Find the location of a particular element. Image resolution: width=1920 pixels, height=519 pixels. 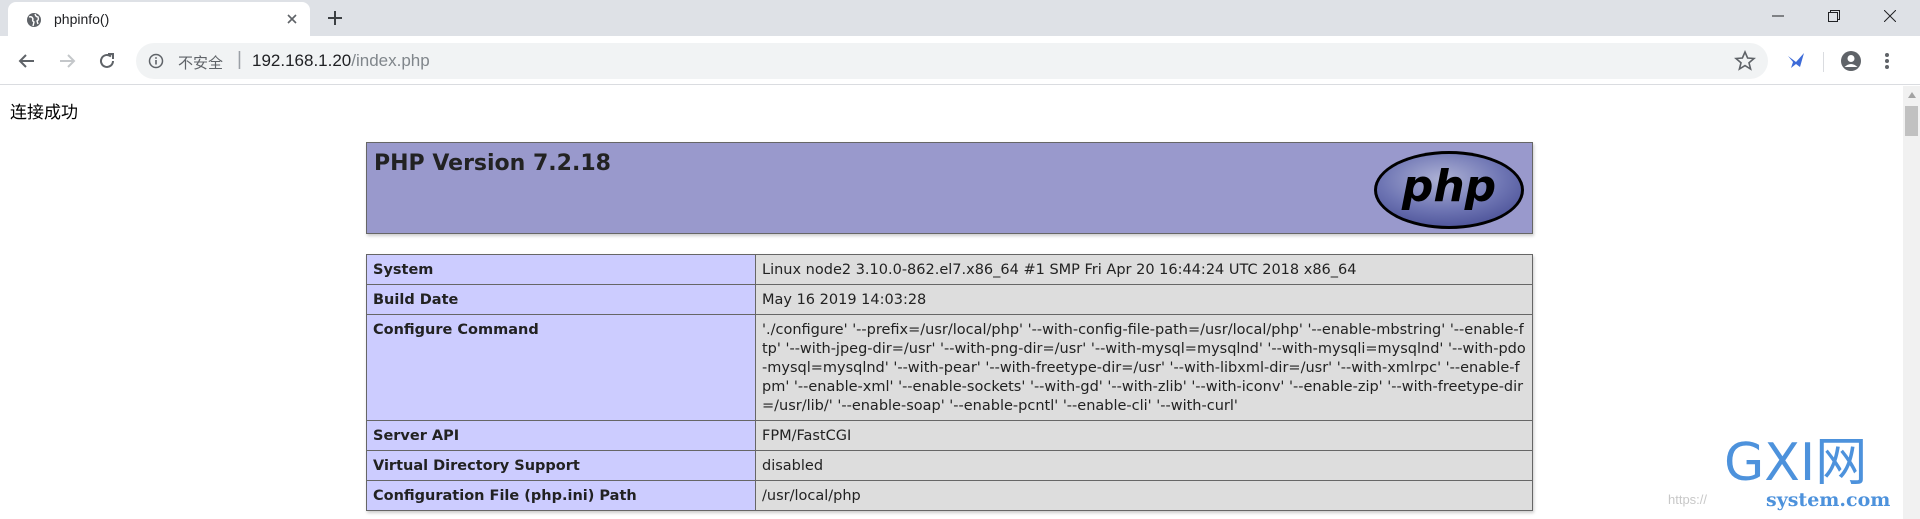

url-host: 192.168.1.20 is located at coordinates (302, 60).